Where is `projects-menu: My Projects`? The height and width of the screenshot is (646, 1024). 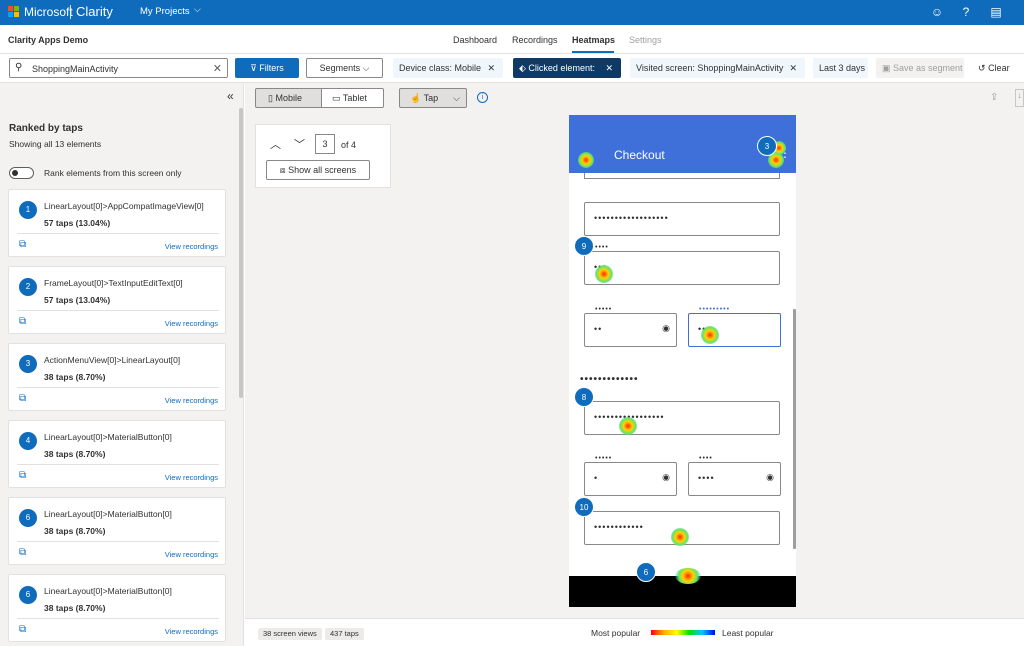
projects-menu: My Projects is located at coordinates (165, 11).